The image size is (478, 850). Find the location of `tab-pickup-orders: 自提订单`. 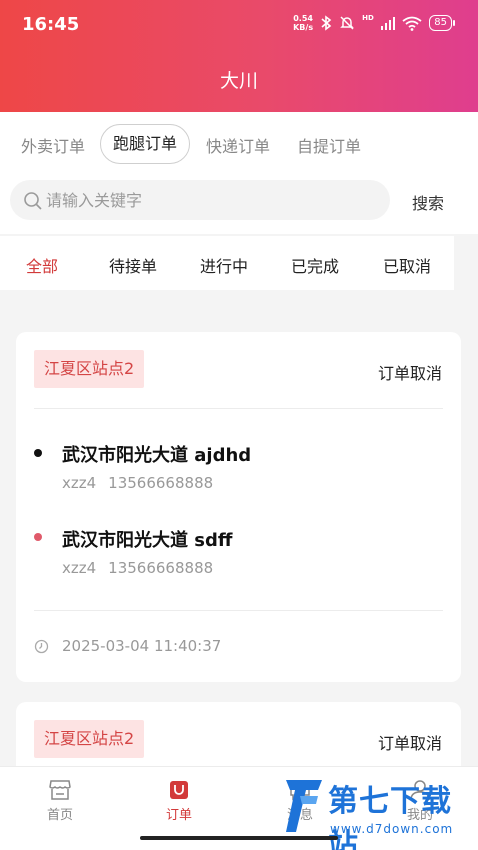

tab-pickup-orders: 自提订单 is located at coordinates (329, 145).